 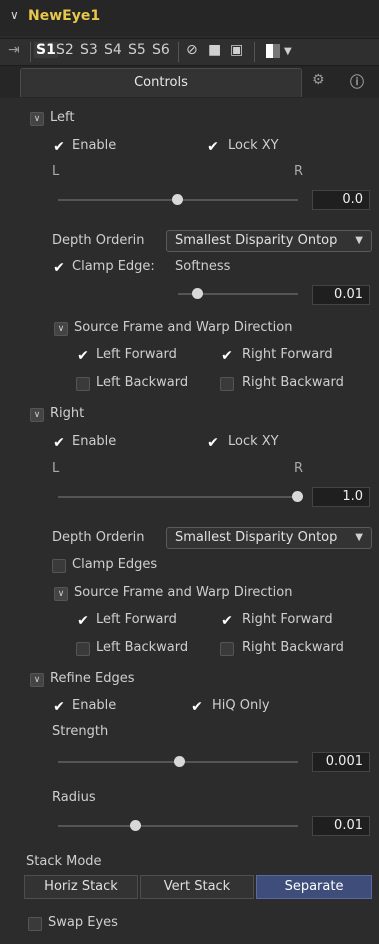 What do you see at coordinates (136, 619) in the screenshot?
I see `right-leftforward-label: Left Forward` at bounding box center [136, 619].